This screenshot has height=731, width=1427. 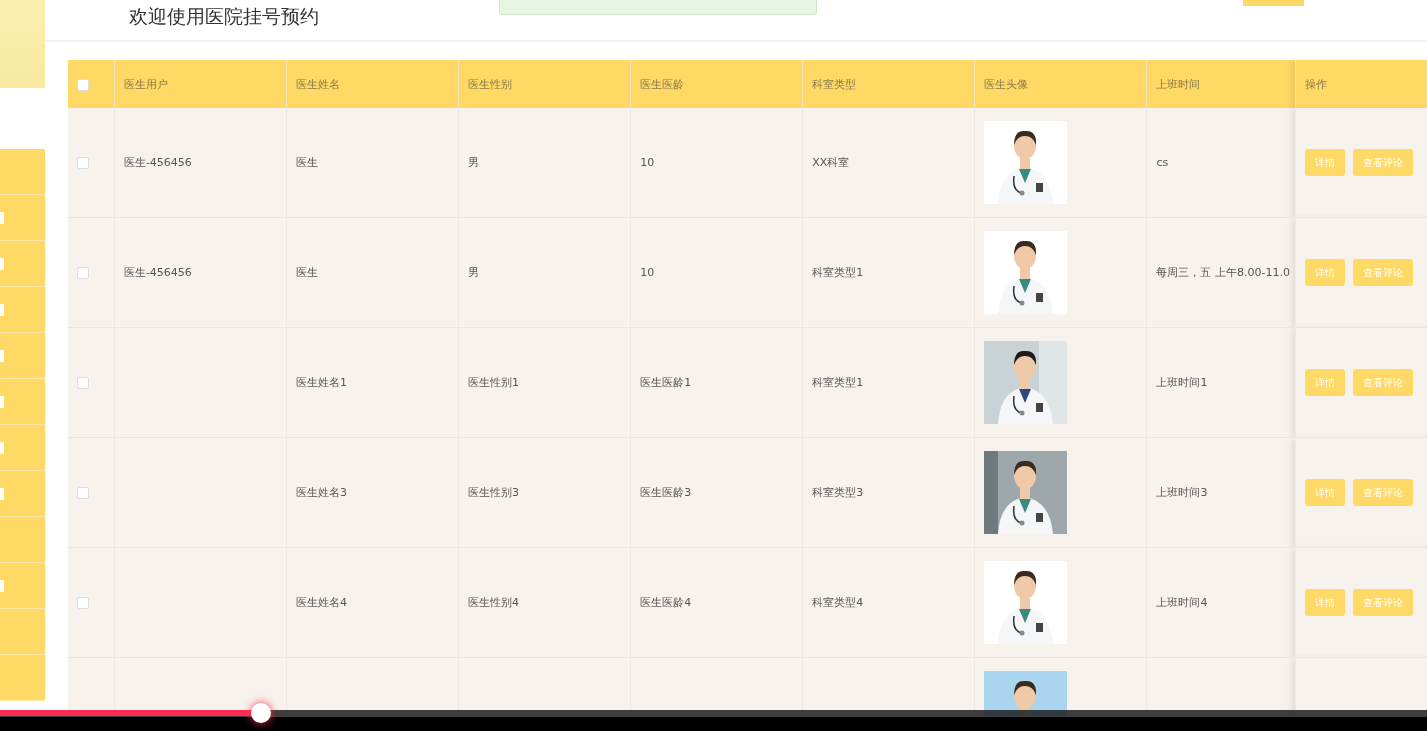 I want to click on table-cell: 医生性别4, so click(x=544, y=602).